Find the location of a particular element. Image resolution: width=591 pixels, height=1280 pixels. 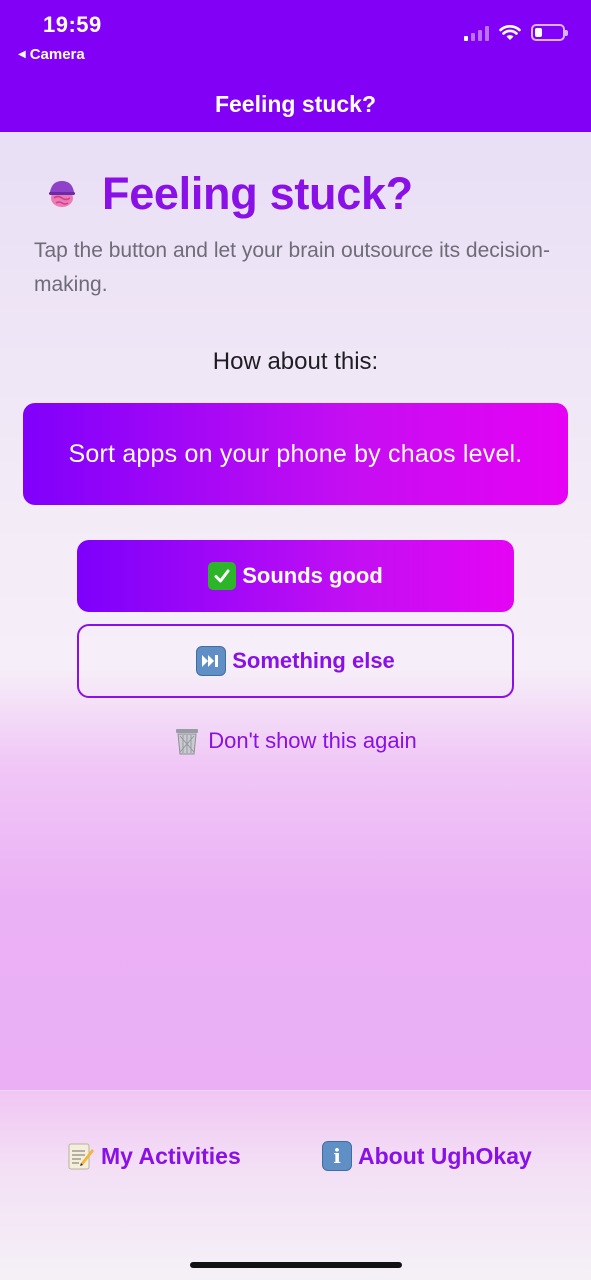

tab-about-label: About UghOkay is located at coordinates (445, 1155).